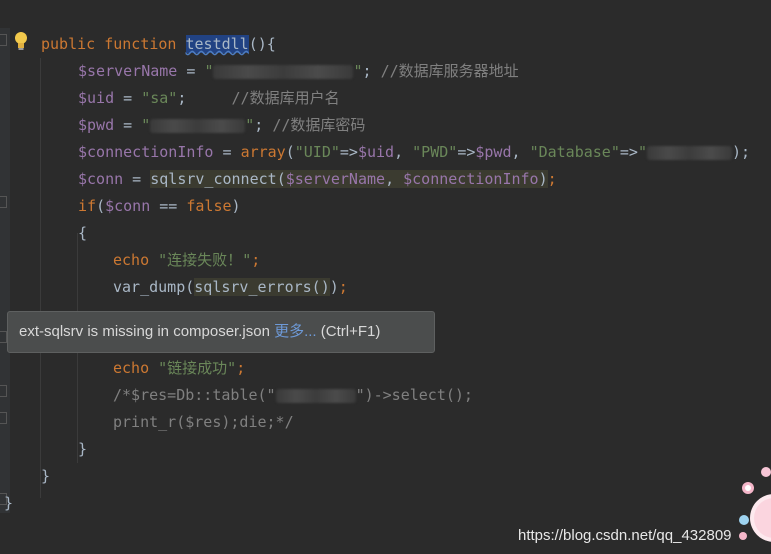 The image size is (771, 554). I want to click on keyword: if, so click(87, 206).